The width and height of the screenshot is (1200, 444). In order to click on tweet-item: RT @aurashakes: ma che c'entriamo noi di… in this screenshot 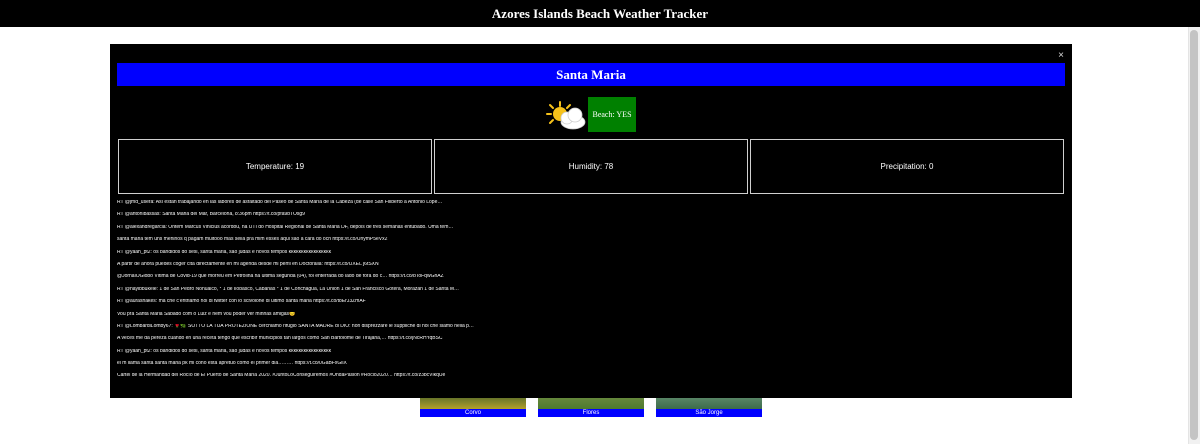, I will do `click(241, 302)`.